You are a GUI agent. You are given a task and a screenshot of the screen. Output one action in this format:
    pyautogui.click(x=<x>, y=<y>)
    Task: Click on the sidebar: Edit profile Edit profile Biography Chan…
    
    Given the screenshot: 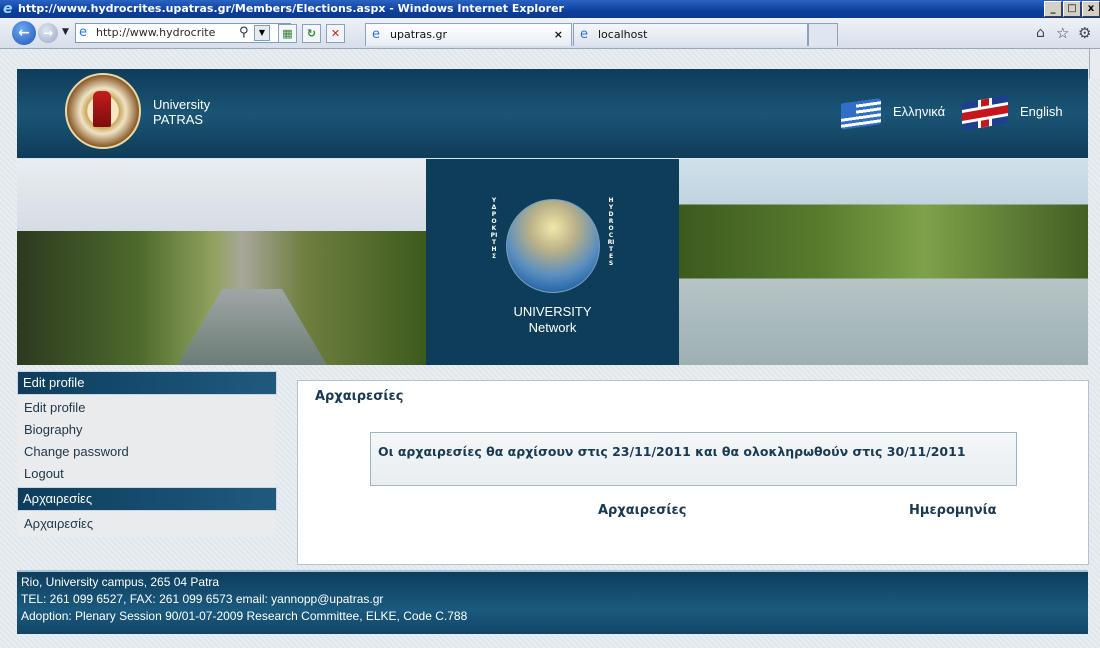 What is the action you would take?
    pyautogui.click(x=147, y=454)
    